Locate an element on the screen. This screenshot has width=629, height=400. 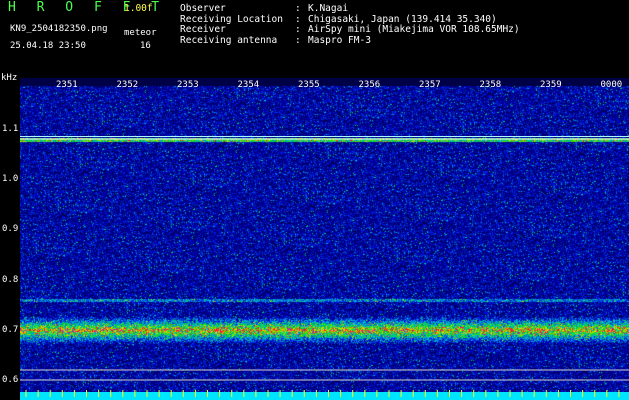
time-tick-label: 2353 is located at coordinates (188, 85).